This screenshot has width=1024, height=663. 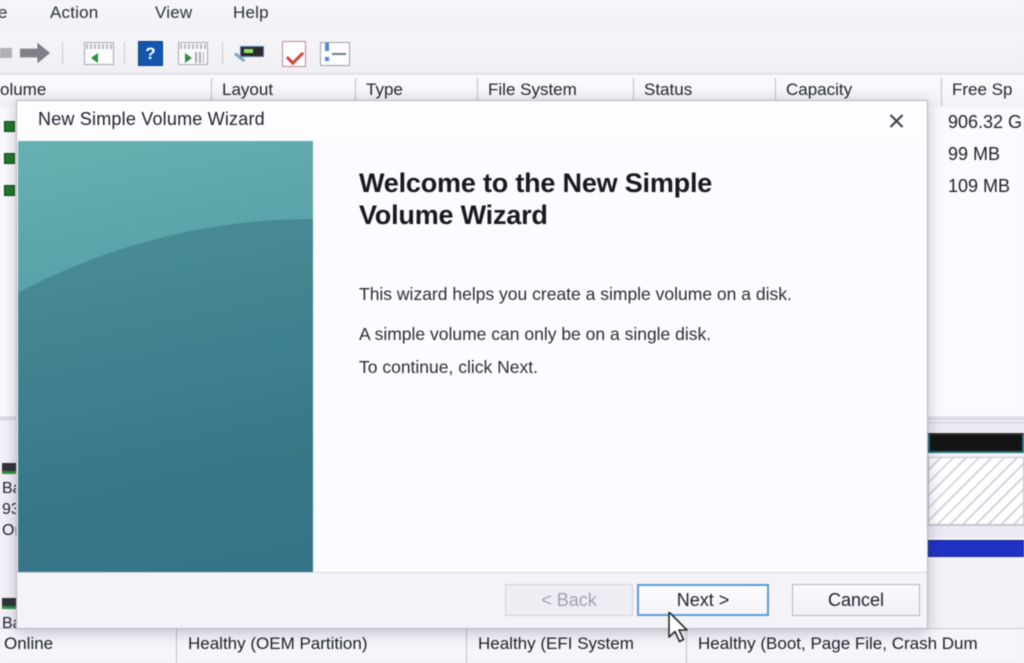 What do you see at coordinates (339, 54) in the screenshot?
I see `props-line` at bounding box center [339, 54].